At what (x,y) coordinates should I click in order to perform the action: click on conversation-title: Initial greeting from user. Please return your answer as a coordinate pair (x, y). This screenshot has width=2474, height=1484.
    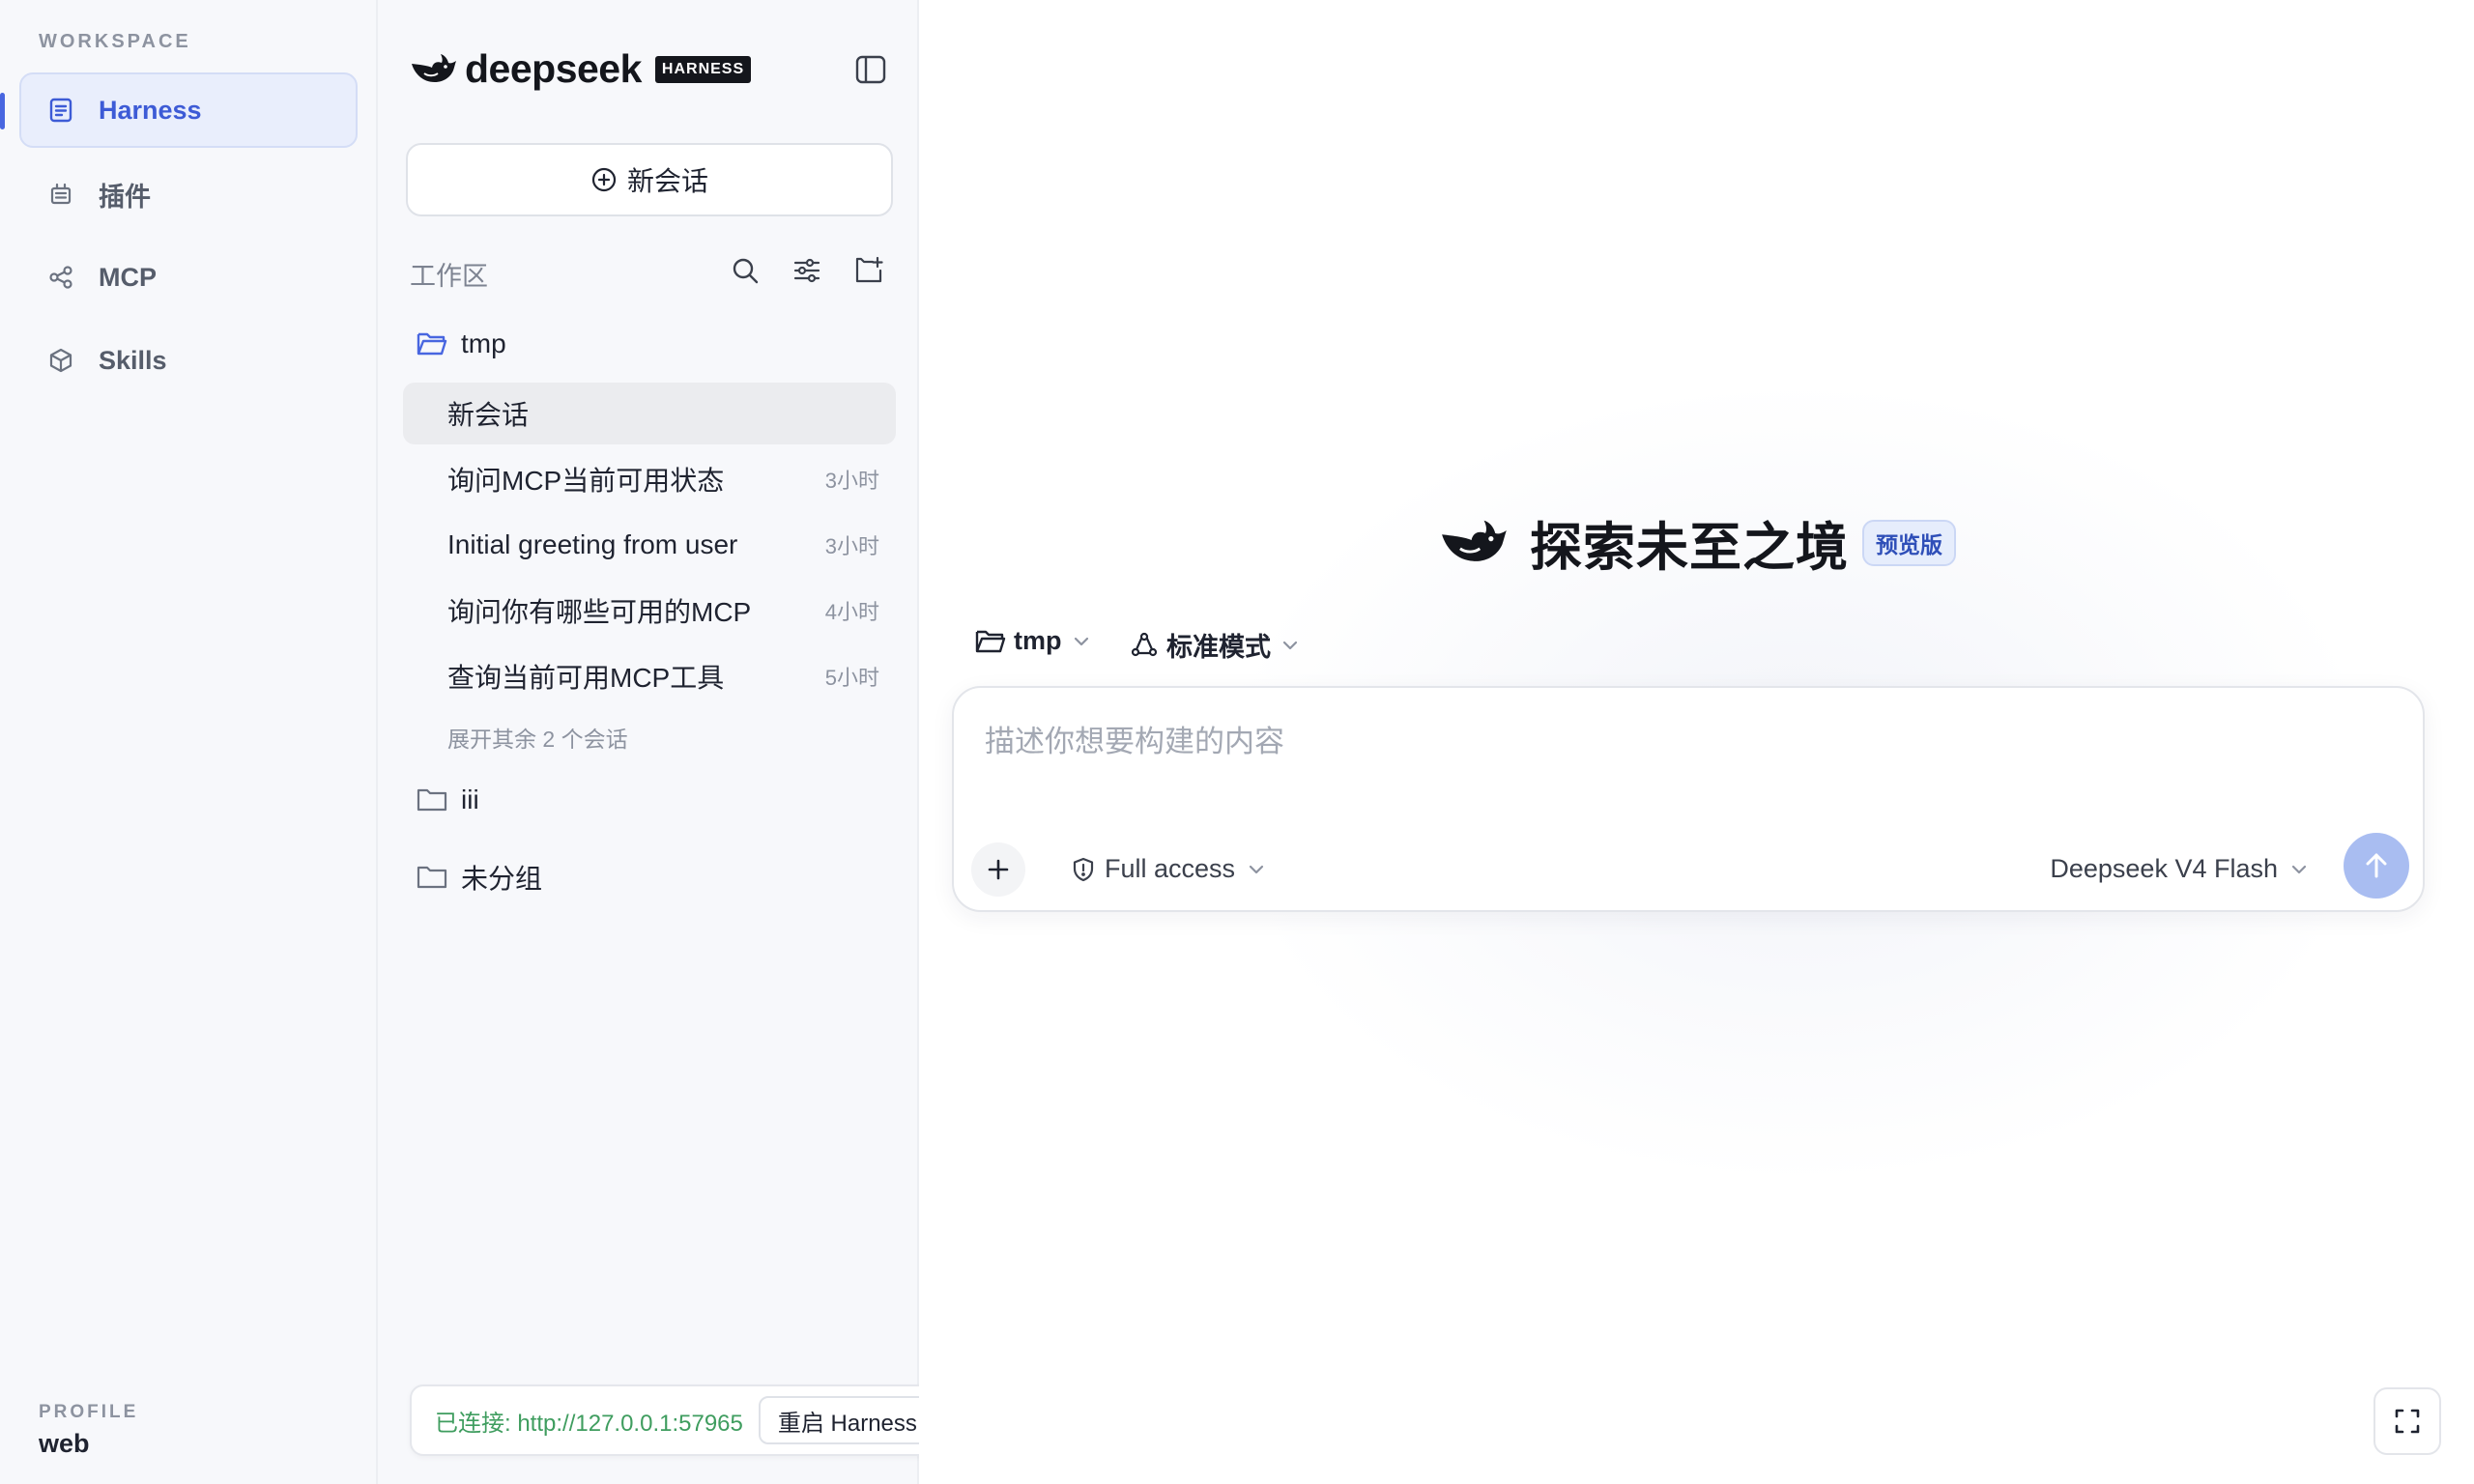
    Looking at the image, I should click on (592, 544).